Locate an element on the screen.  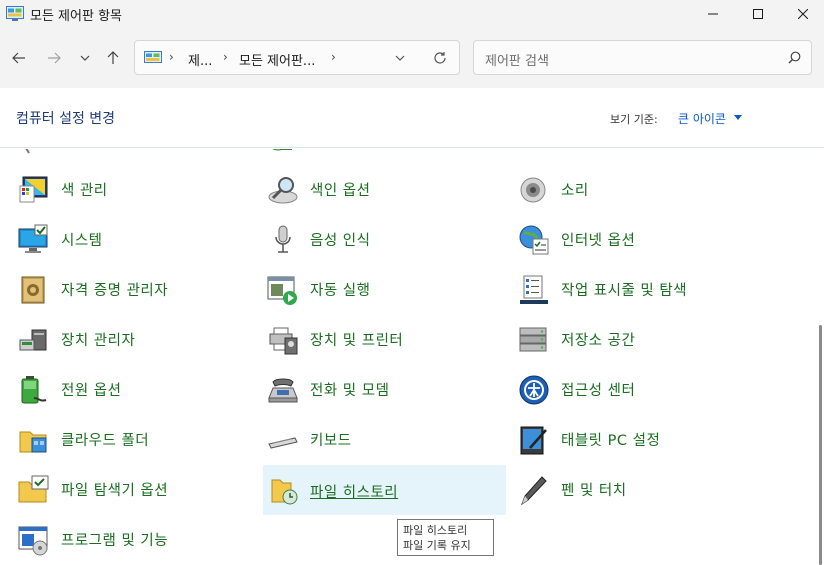
color-management-icon is located at coordinates (33, 189).